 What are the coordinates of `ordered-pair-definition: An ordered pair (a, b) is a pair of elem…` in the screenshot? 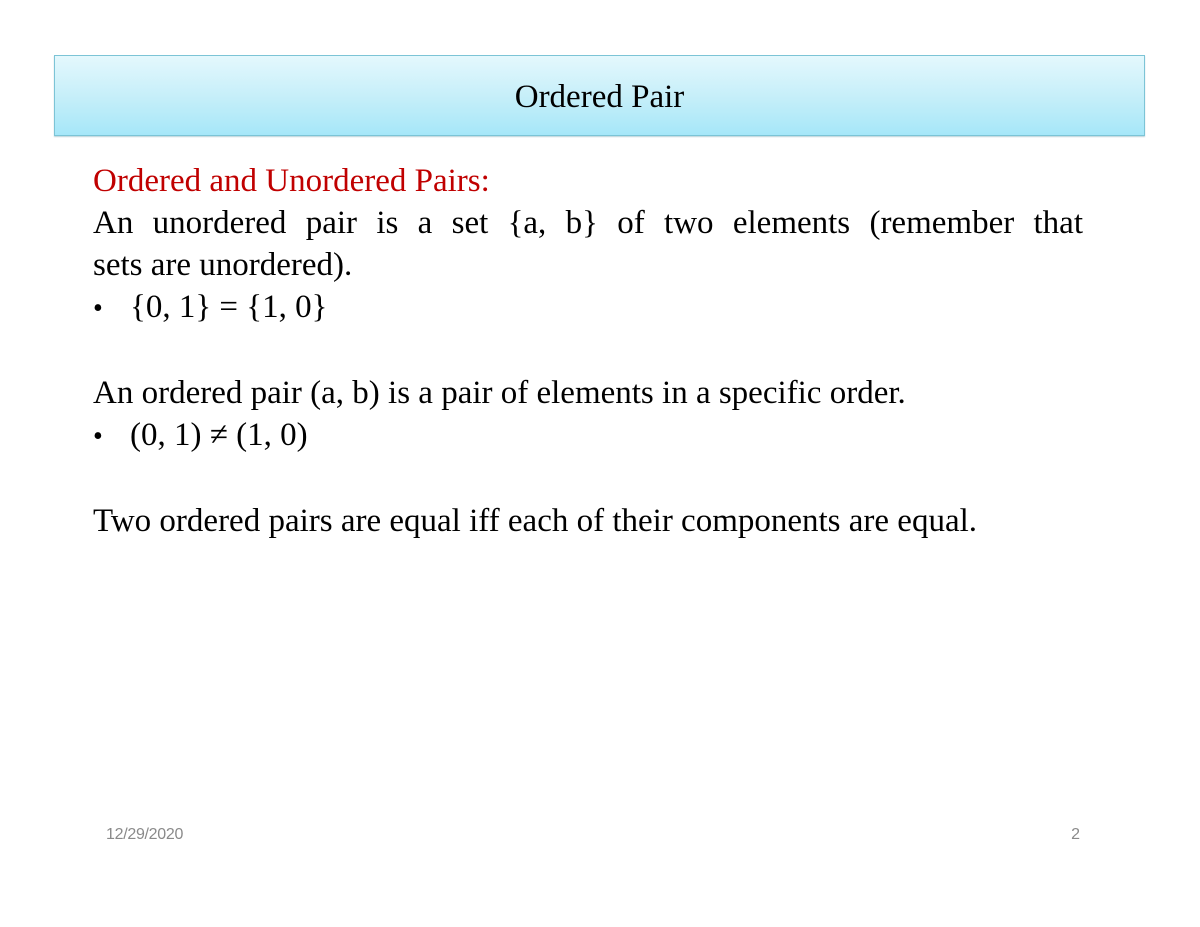 It's located at (499, 393).